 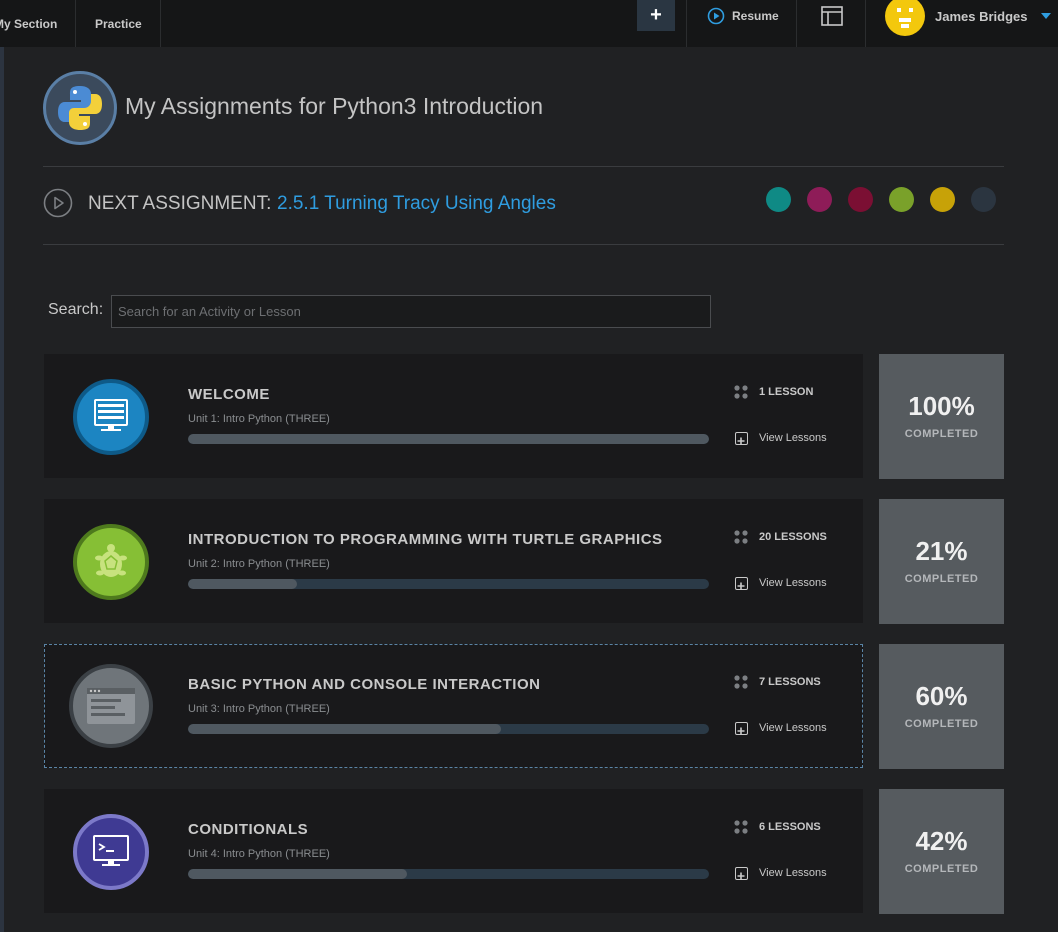 What do you see at coordinates (941, 406) in the screenshot?
I see `completion-percent: 100%` at bounding box center [941, 406].